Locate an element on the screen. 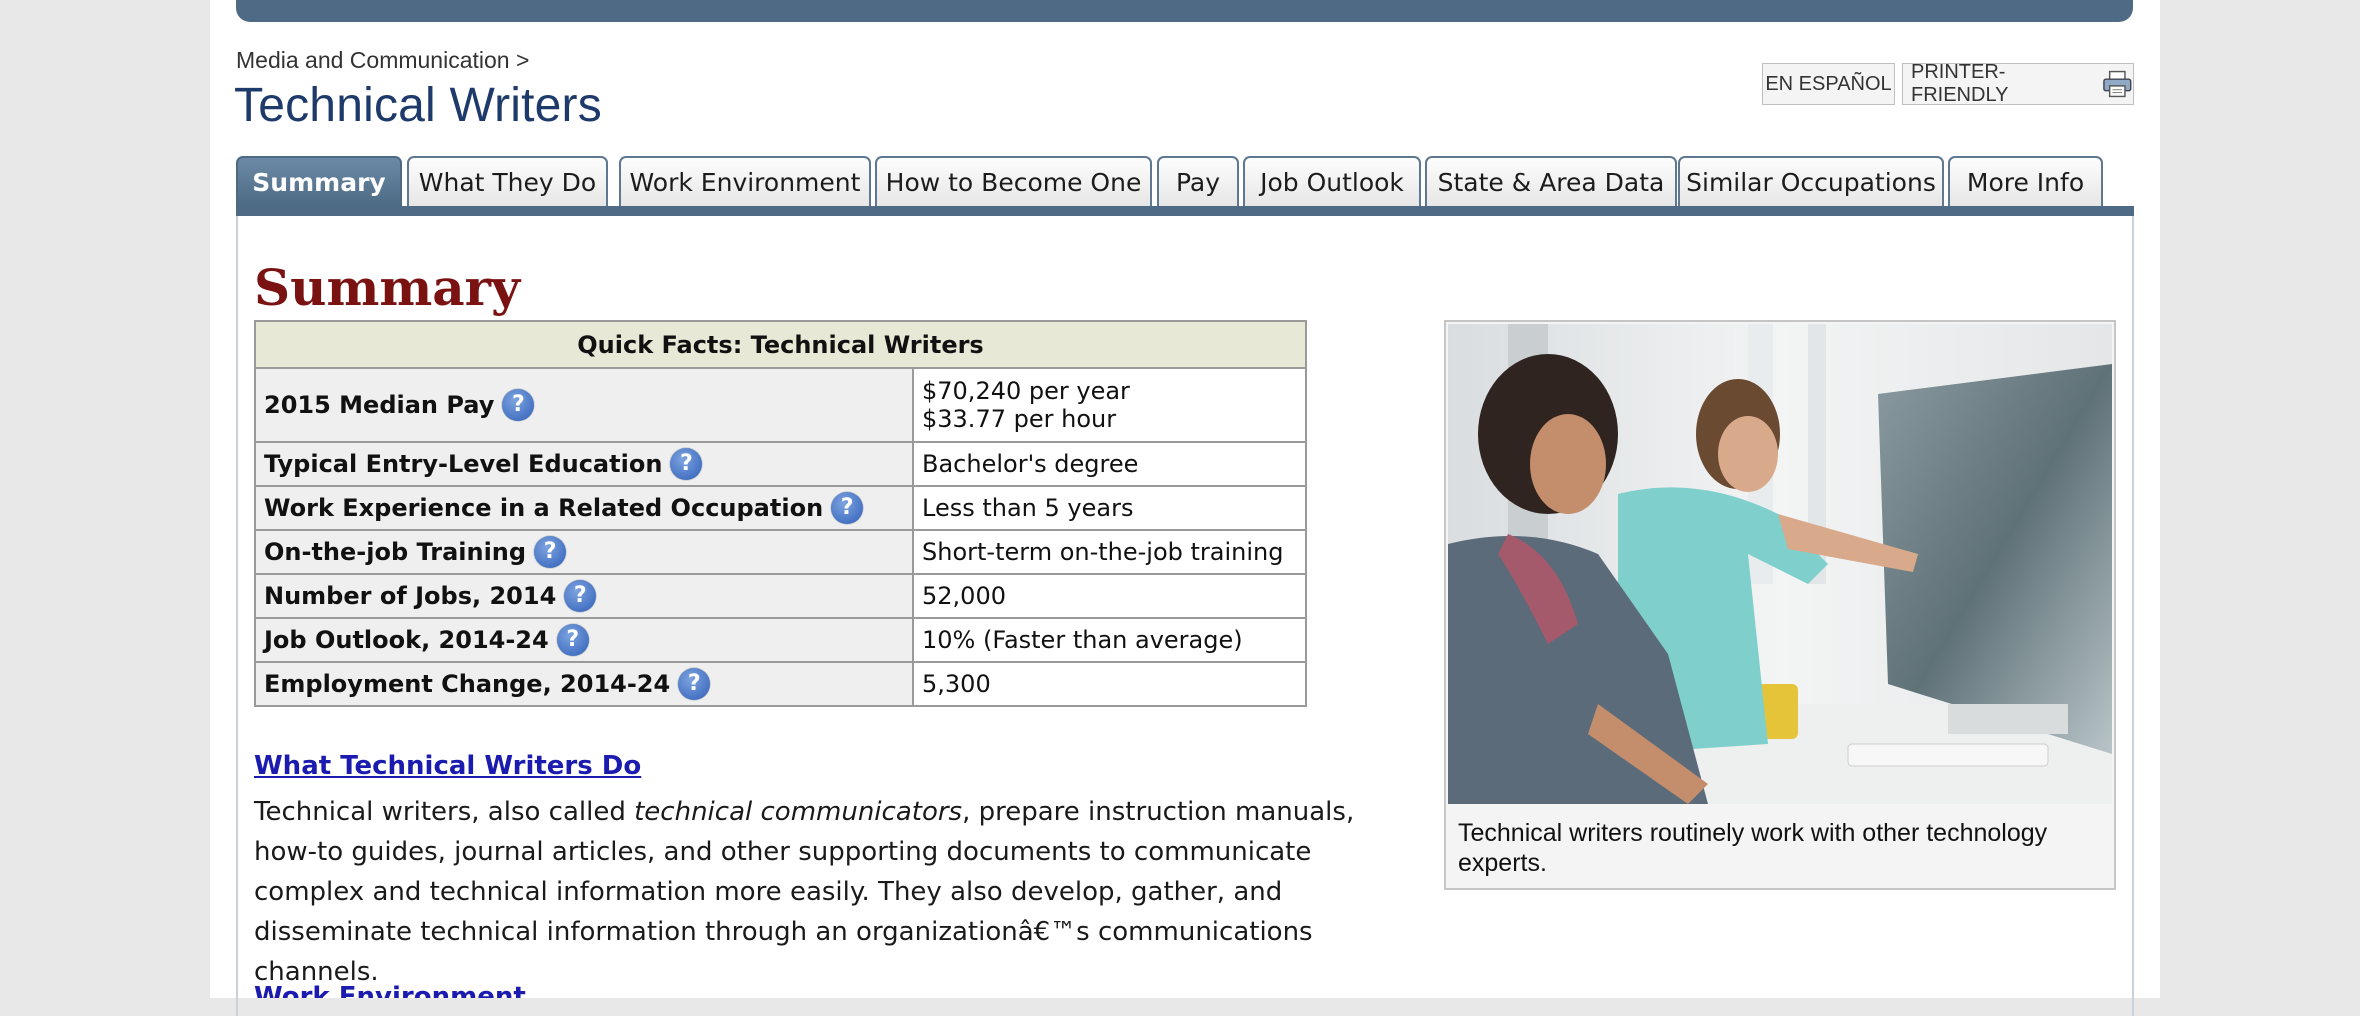 This screenshot has height=1016, width=2360. table-row: Number of Jobs, 2014? 52,000 is located at coordinates (780, 596).